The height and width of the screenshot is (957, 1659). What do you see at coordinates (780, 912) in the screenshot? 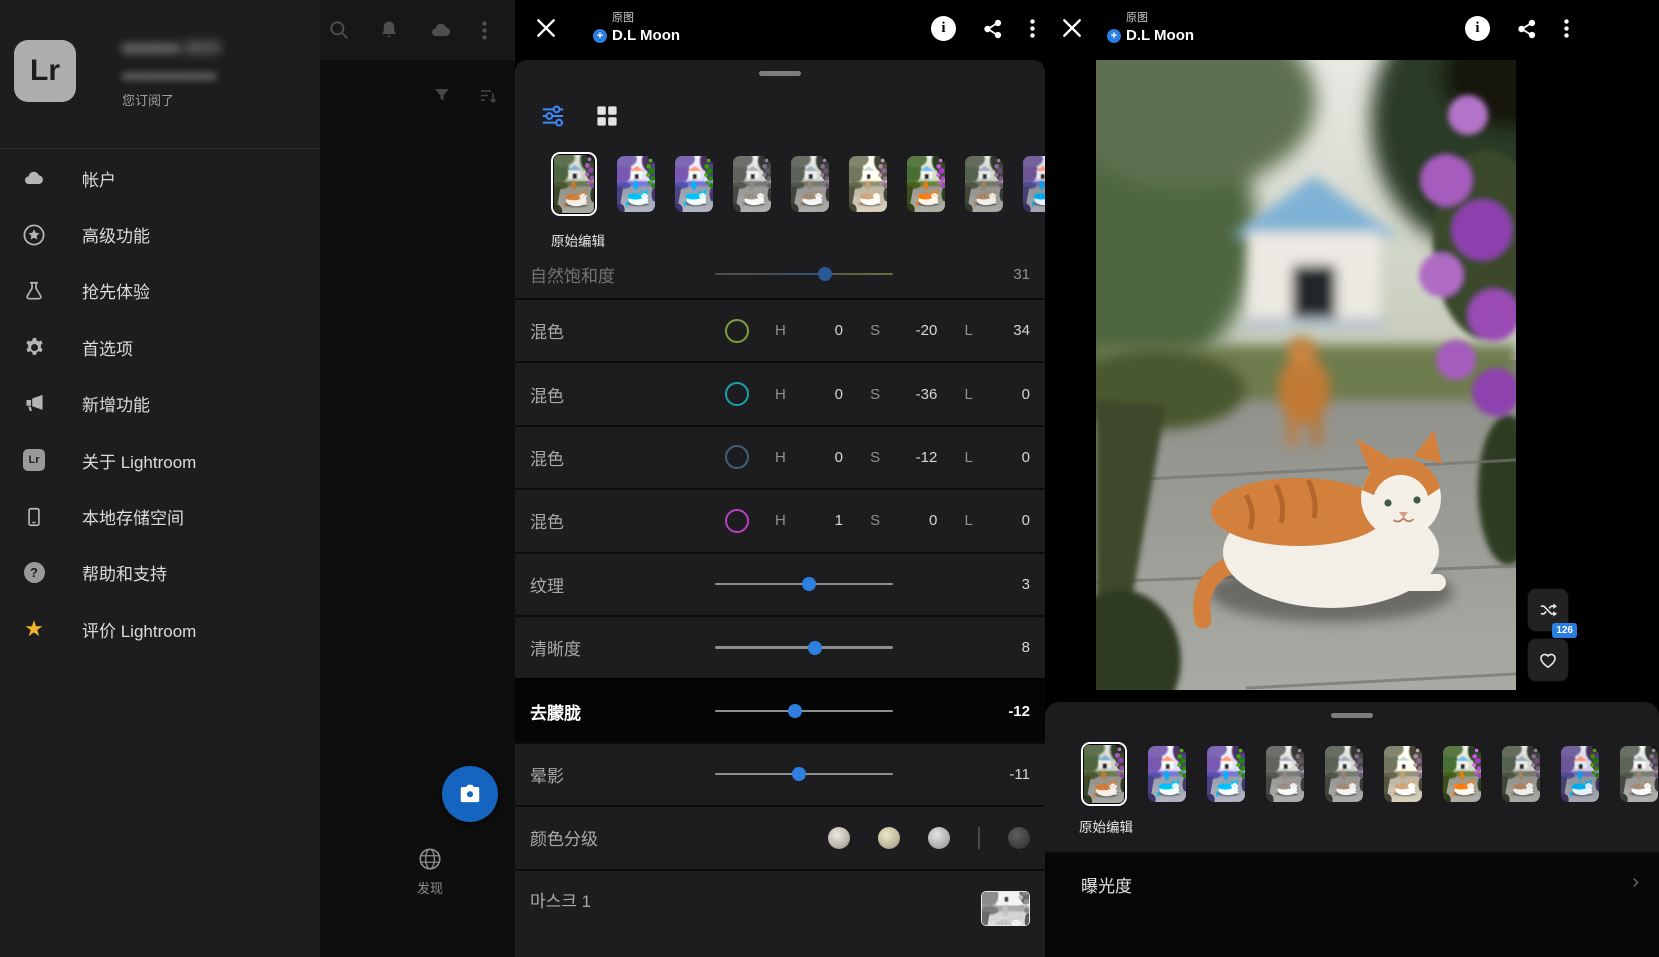
I see `adjustment-row-mask: 마스크 1` at bounding box center [780, 912].